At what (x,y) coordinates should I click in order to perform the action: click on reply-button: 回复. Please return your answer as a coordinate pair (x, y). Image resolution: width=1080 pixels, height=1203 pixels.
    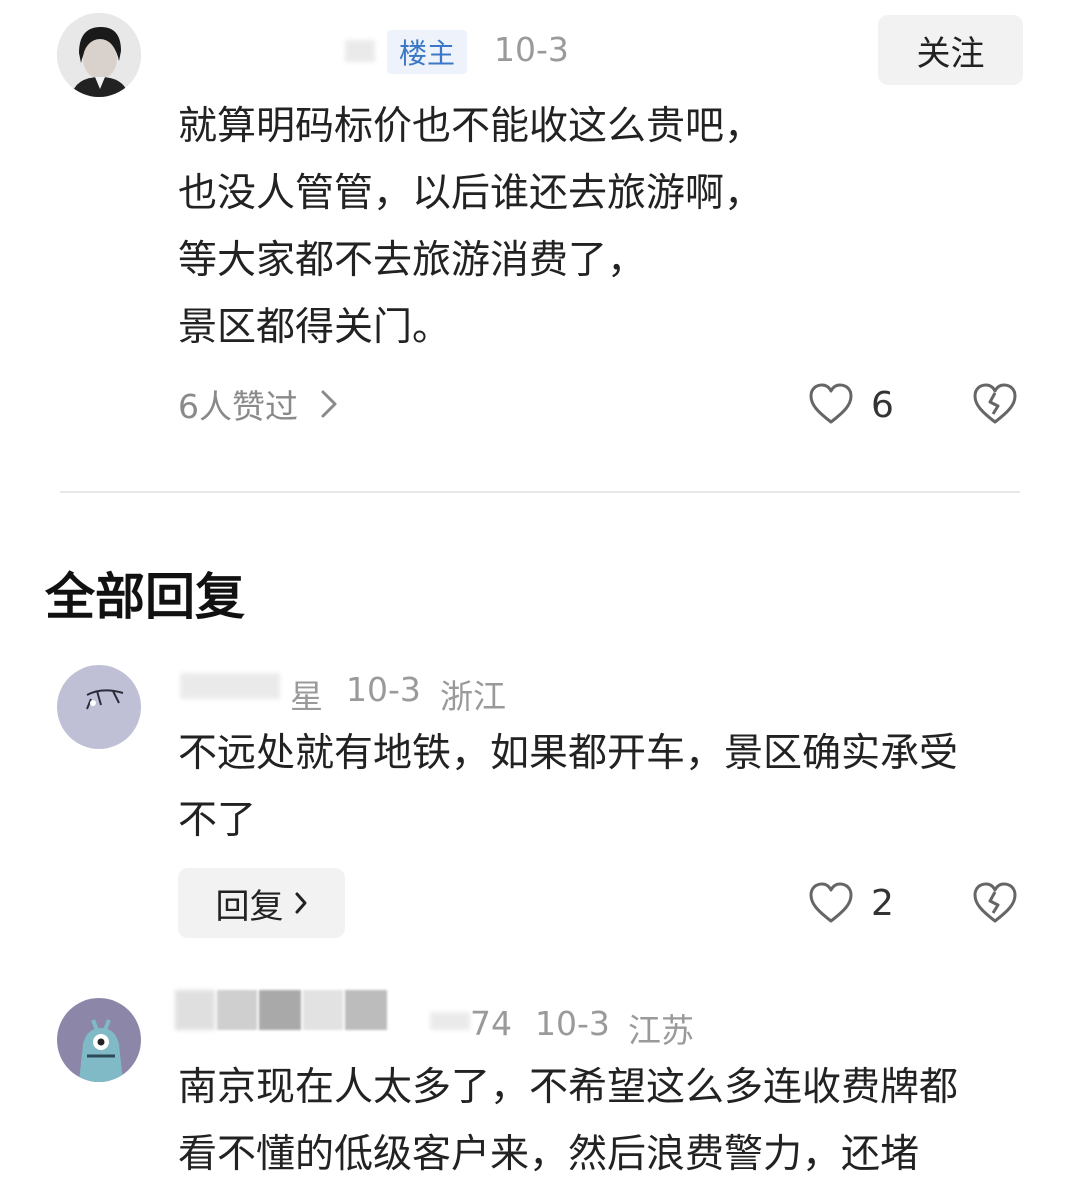
    Looking at the image, I should click on (261, 903).